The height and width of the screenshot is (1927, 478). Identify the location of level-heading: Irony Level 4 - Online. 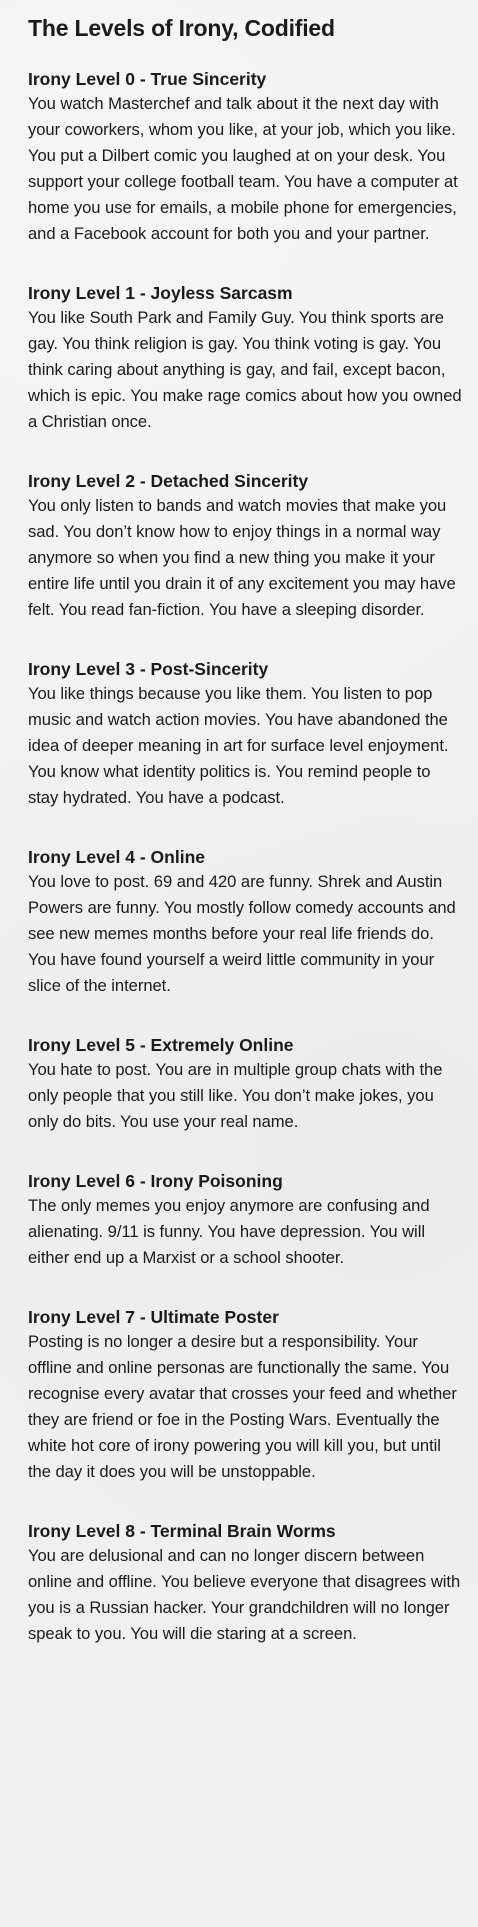
(116, 857).